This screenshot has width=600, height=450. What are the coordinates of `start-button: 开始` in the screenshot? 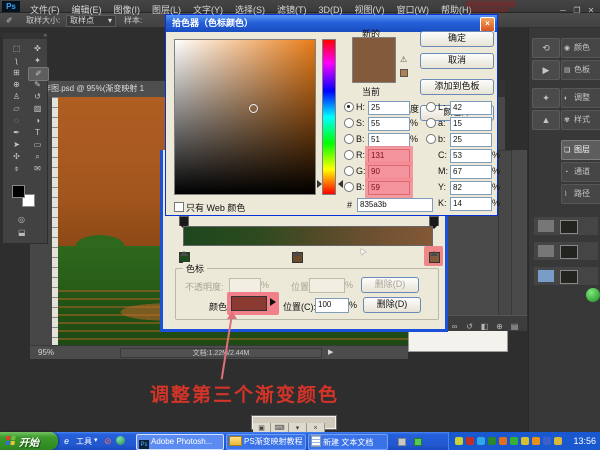 It's located at (29, 441).